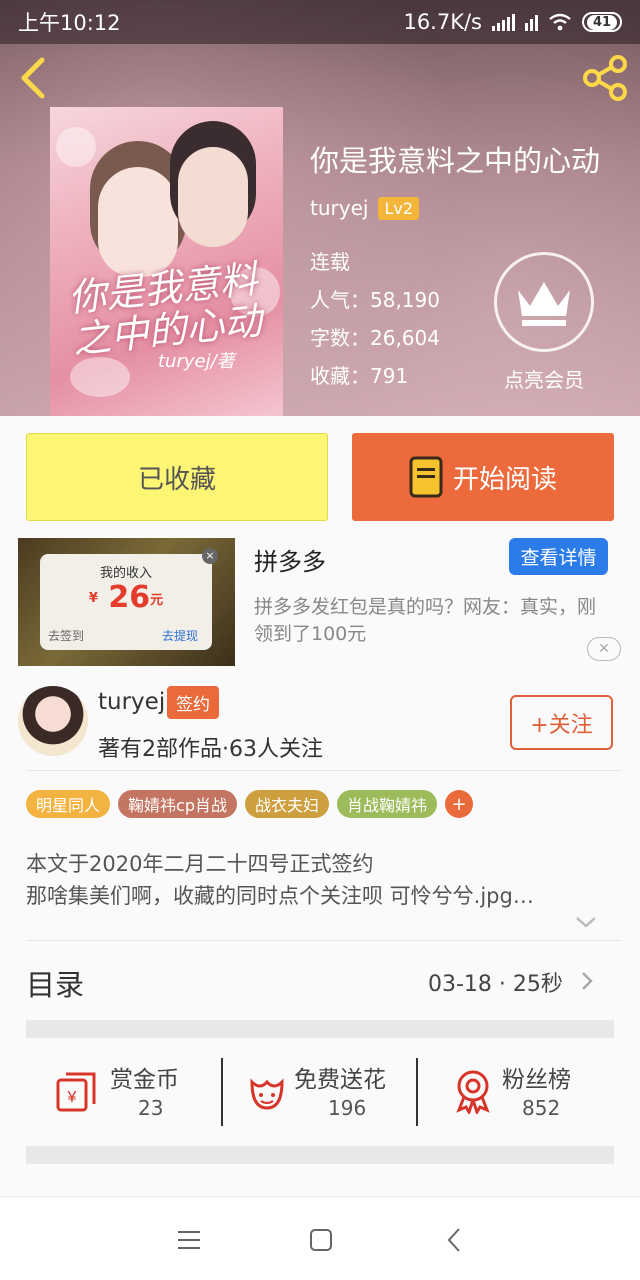 The height and width of the screenshot is (1280, 640). I want to click on book-word-count: 字数：26,604, so click(375, 338).